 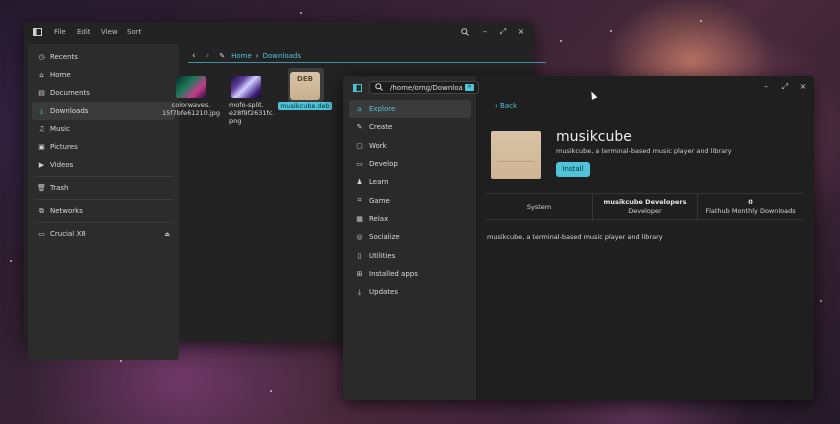 What do you see at coordinates (41, 129) in the screenshot?
I see `music-icon: ♫` at bounding box center [41, 129].